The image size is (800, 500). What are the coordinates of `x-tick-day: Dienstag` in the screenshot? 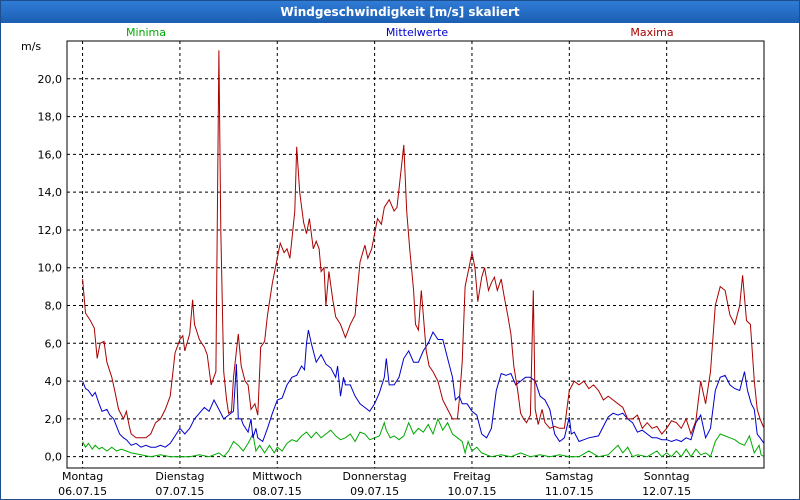 It's located at (179, 476).